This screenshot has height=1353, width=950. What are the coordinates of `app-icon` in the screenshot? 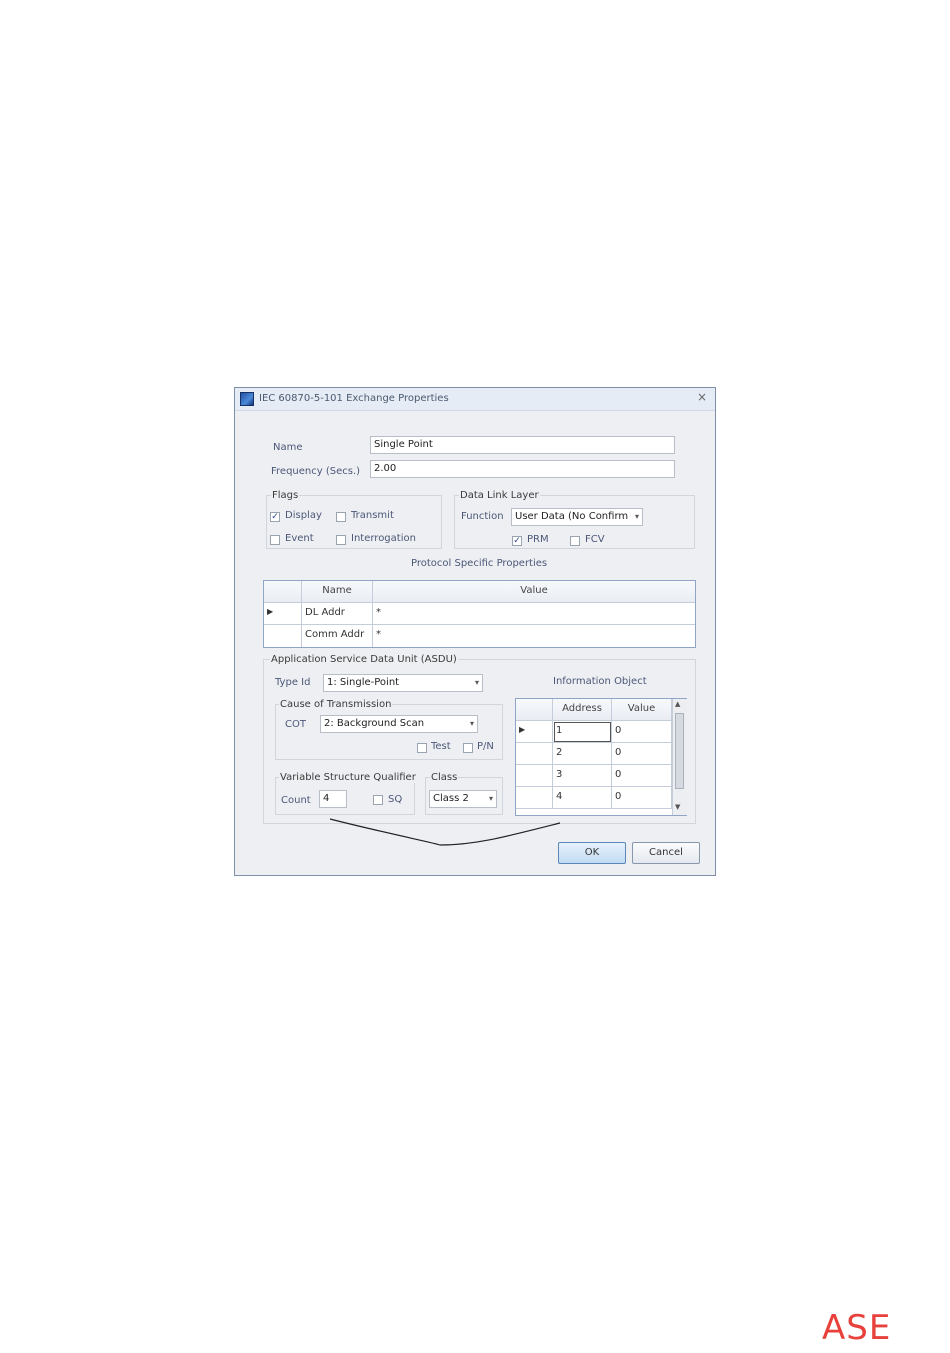 It's located at (247, 399).